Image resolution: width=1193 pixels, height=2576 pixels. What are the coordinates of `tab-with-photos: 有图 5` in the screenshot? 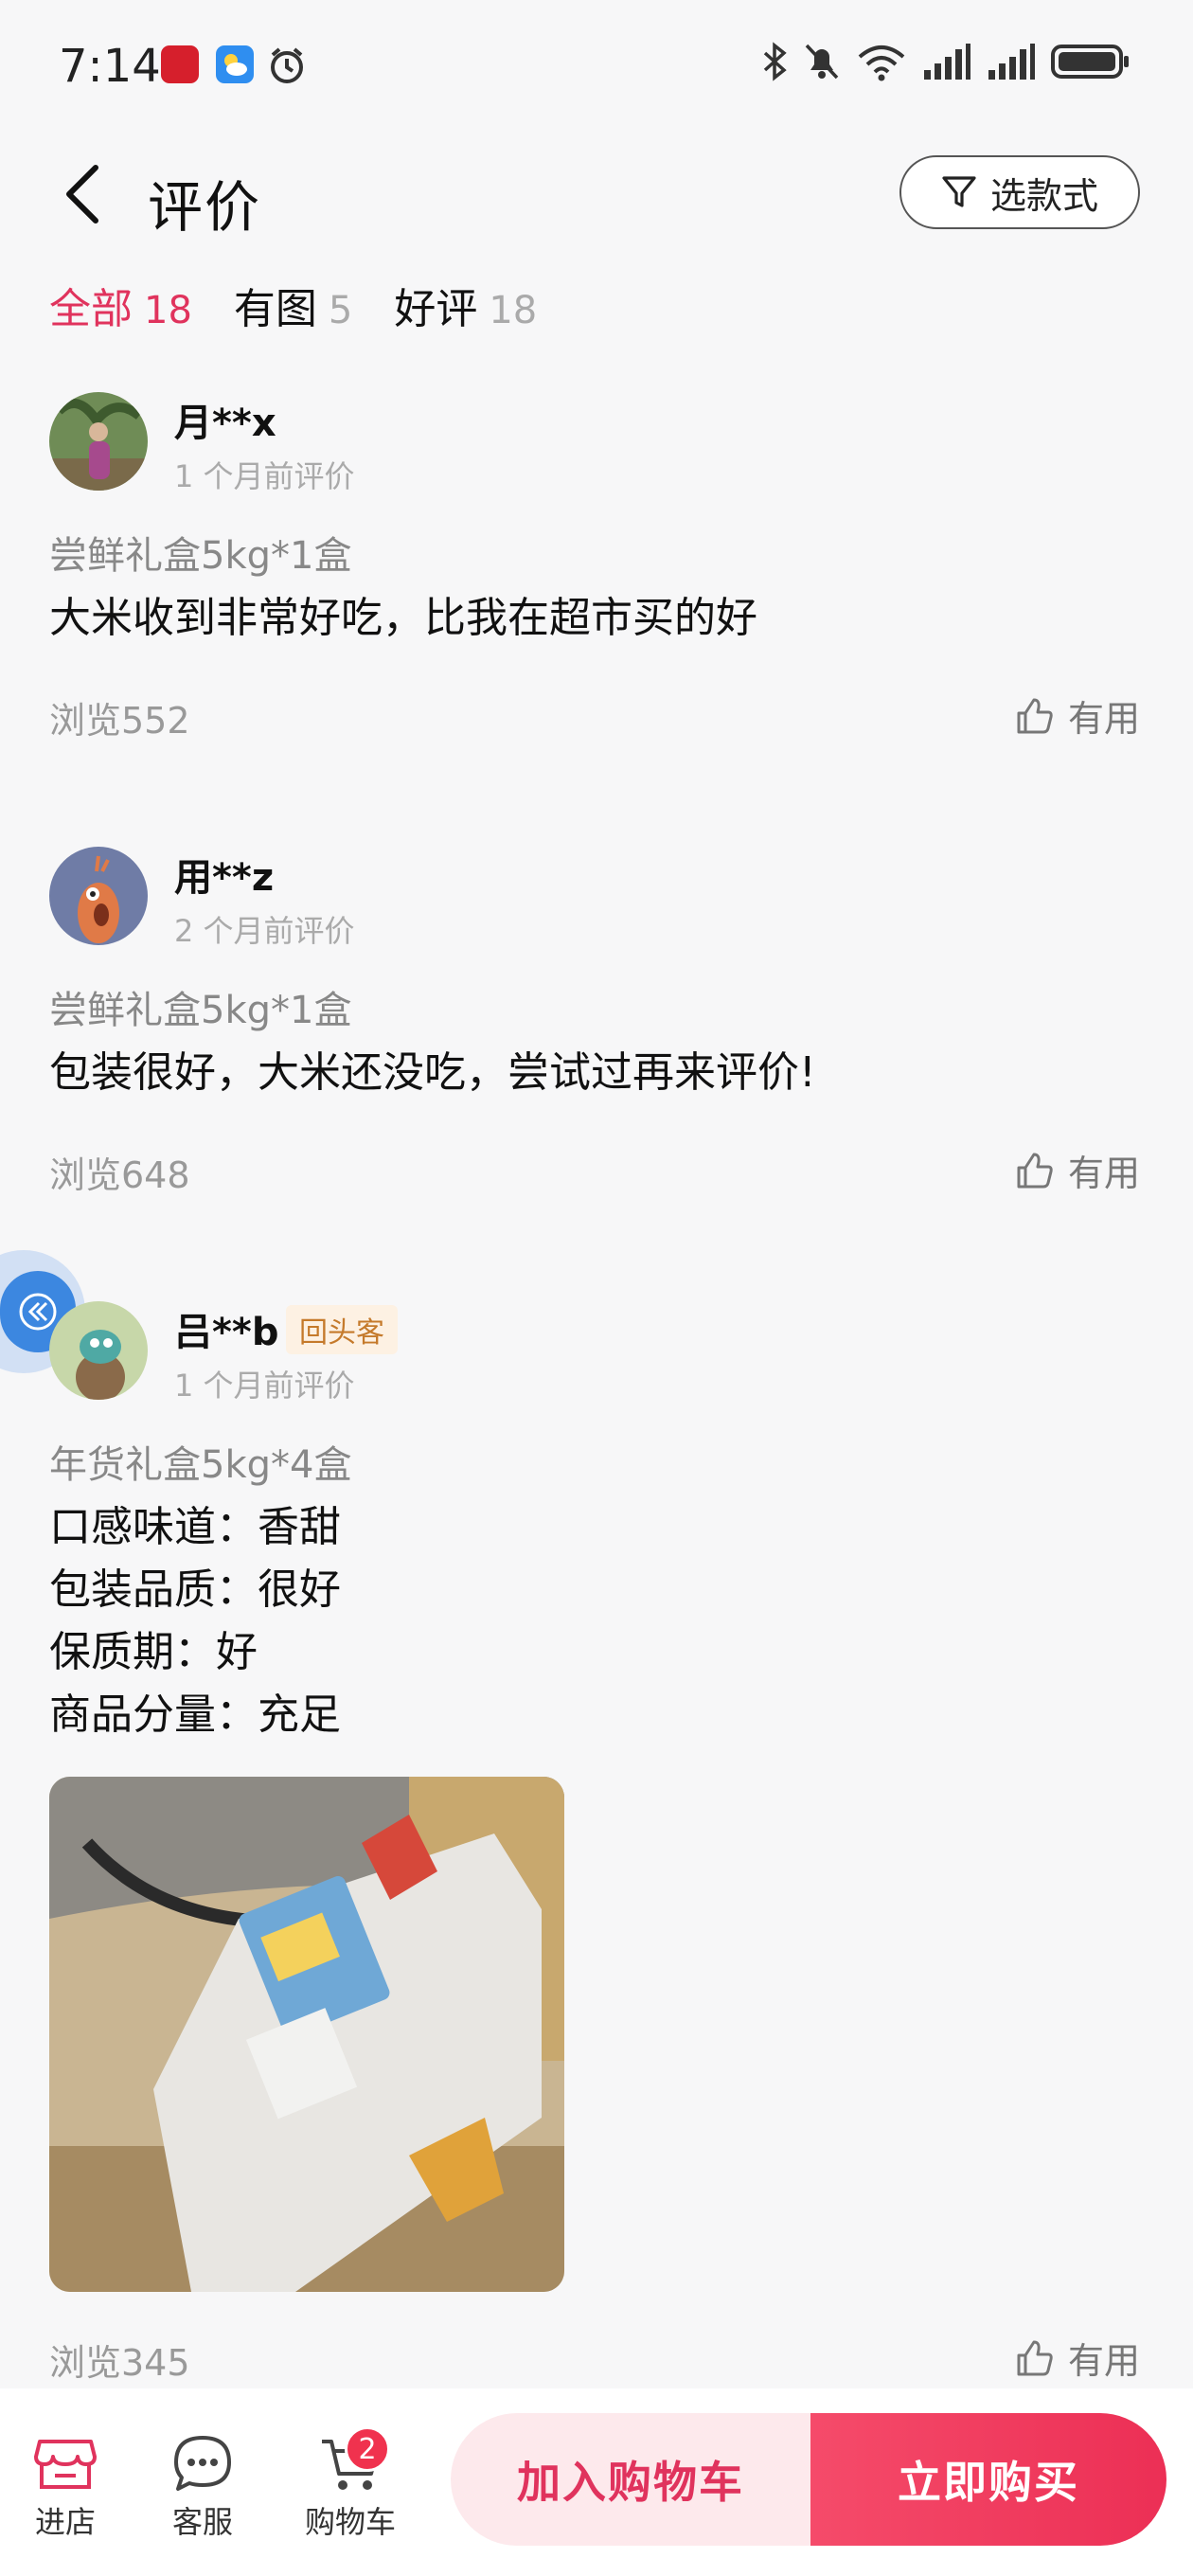 It's located at (293, 305).